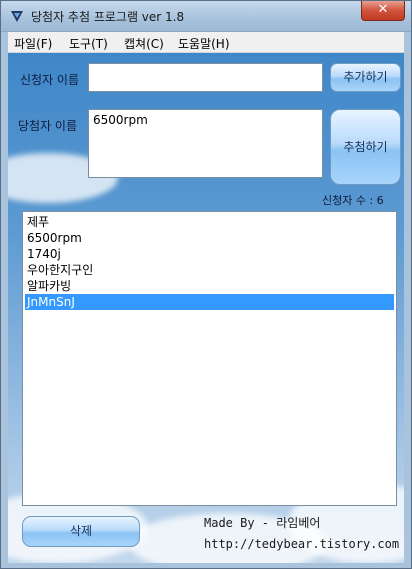  What do you see at coordinates (33, 43) in the screenshot?
I see `menu-file: 파일(F)` at bounding box center [33, 43].